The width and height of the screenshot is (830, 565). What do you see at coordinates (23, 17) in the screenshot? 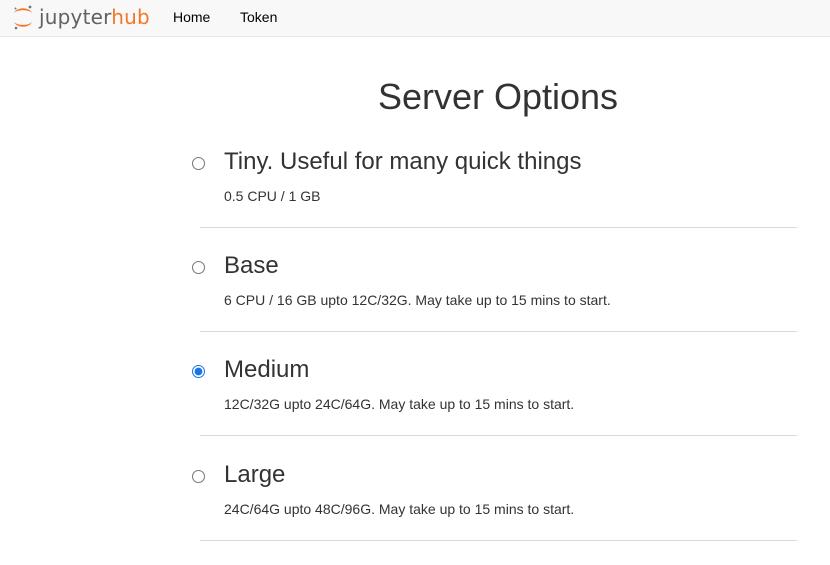
I see `jupyter-logo-icon` at bounding box center [23, 17].